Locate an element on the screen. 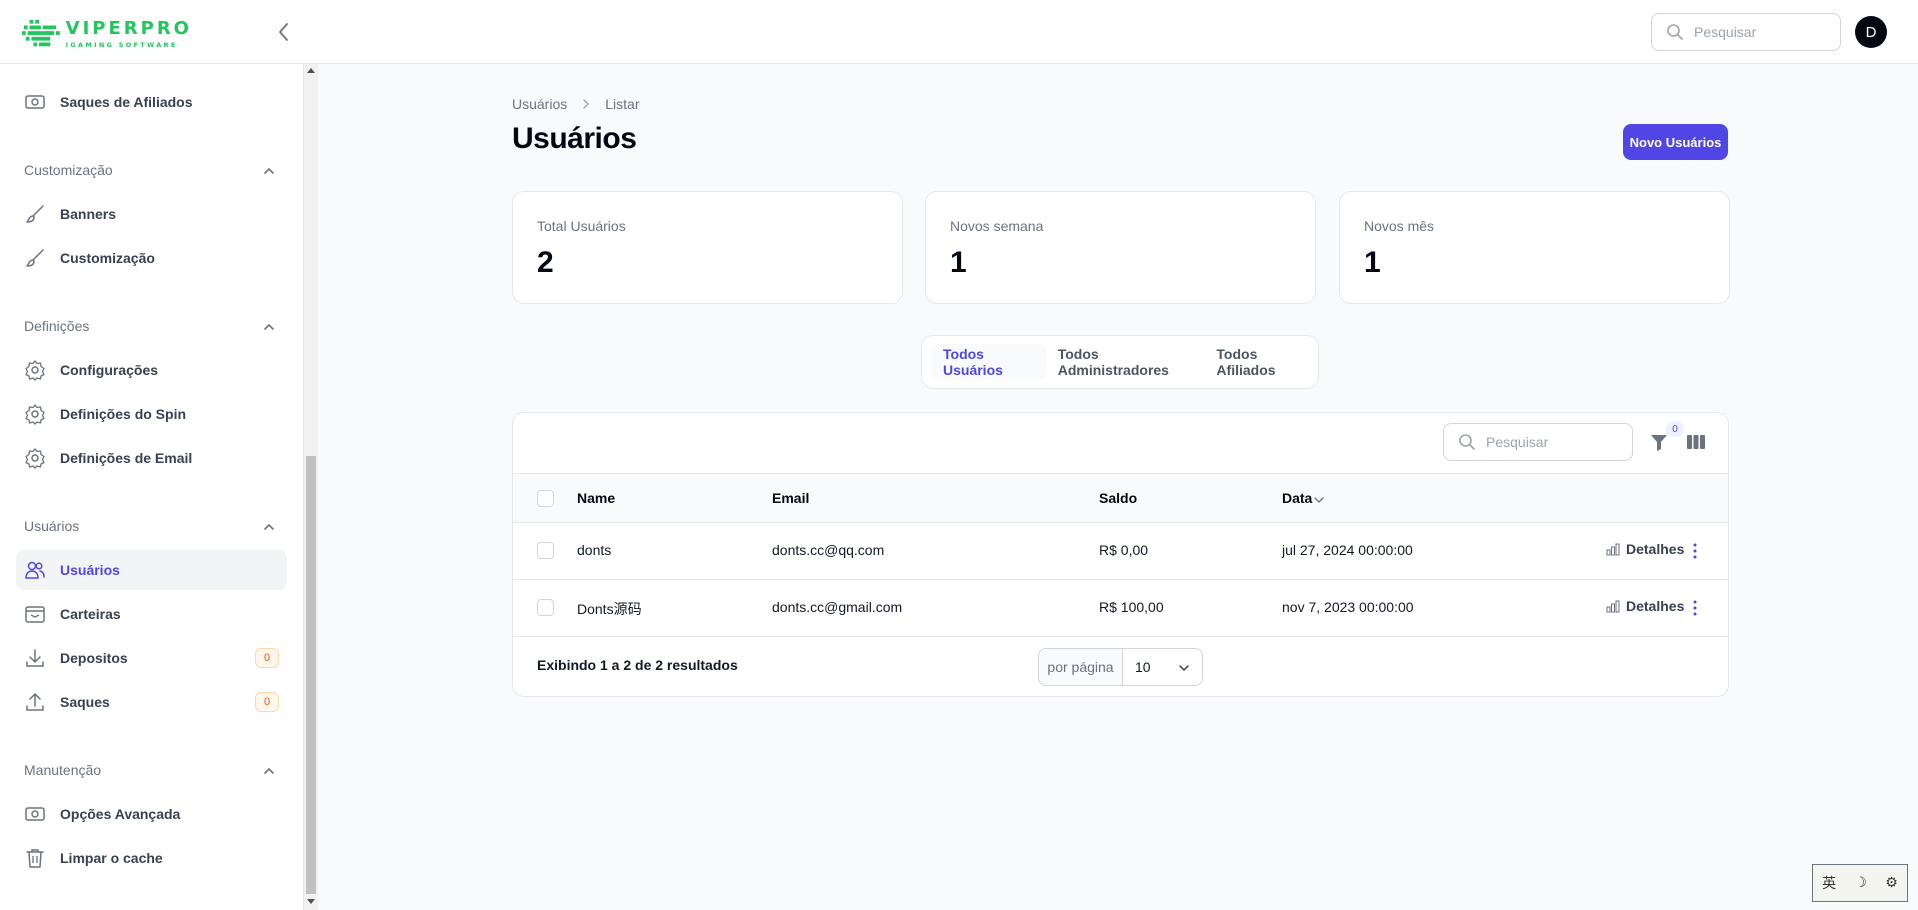 Image resolution: width=1918 pixels, height=910 pixels. users-icon is located at coordinates (35, 570).